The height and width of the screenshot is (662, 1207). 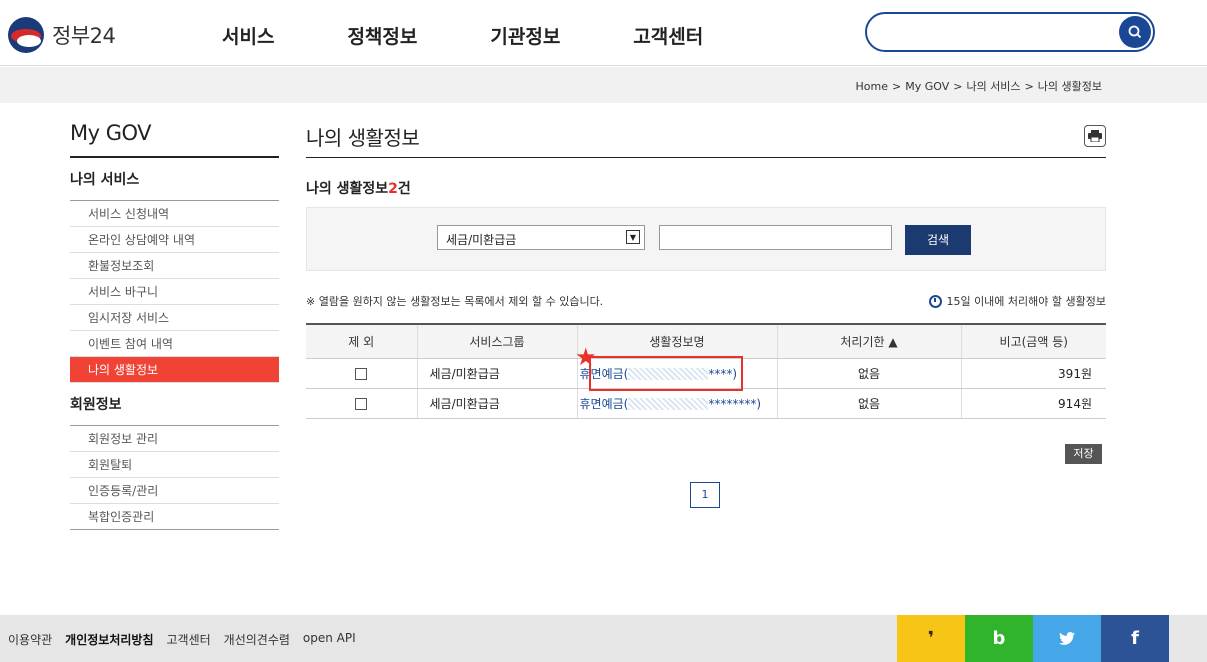 What do you see at coordinates (706, 138) in the screenshot?
I see `page-title: 나의 생활정보` at bounding box center [706, 138].